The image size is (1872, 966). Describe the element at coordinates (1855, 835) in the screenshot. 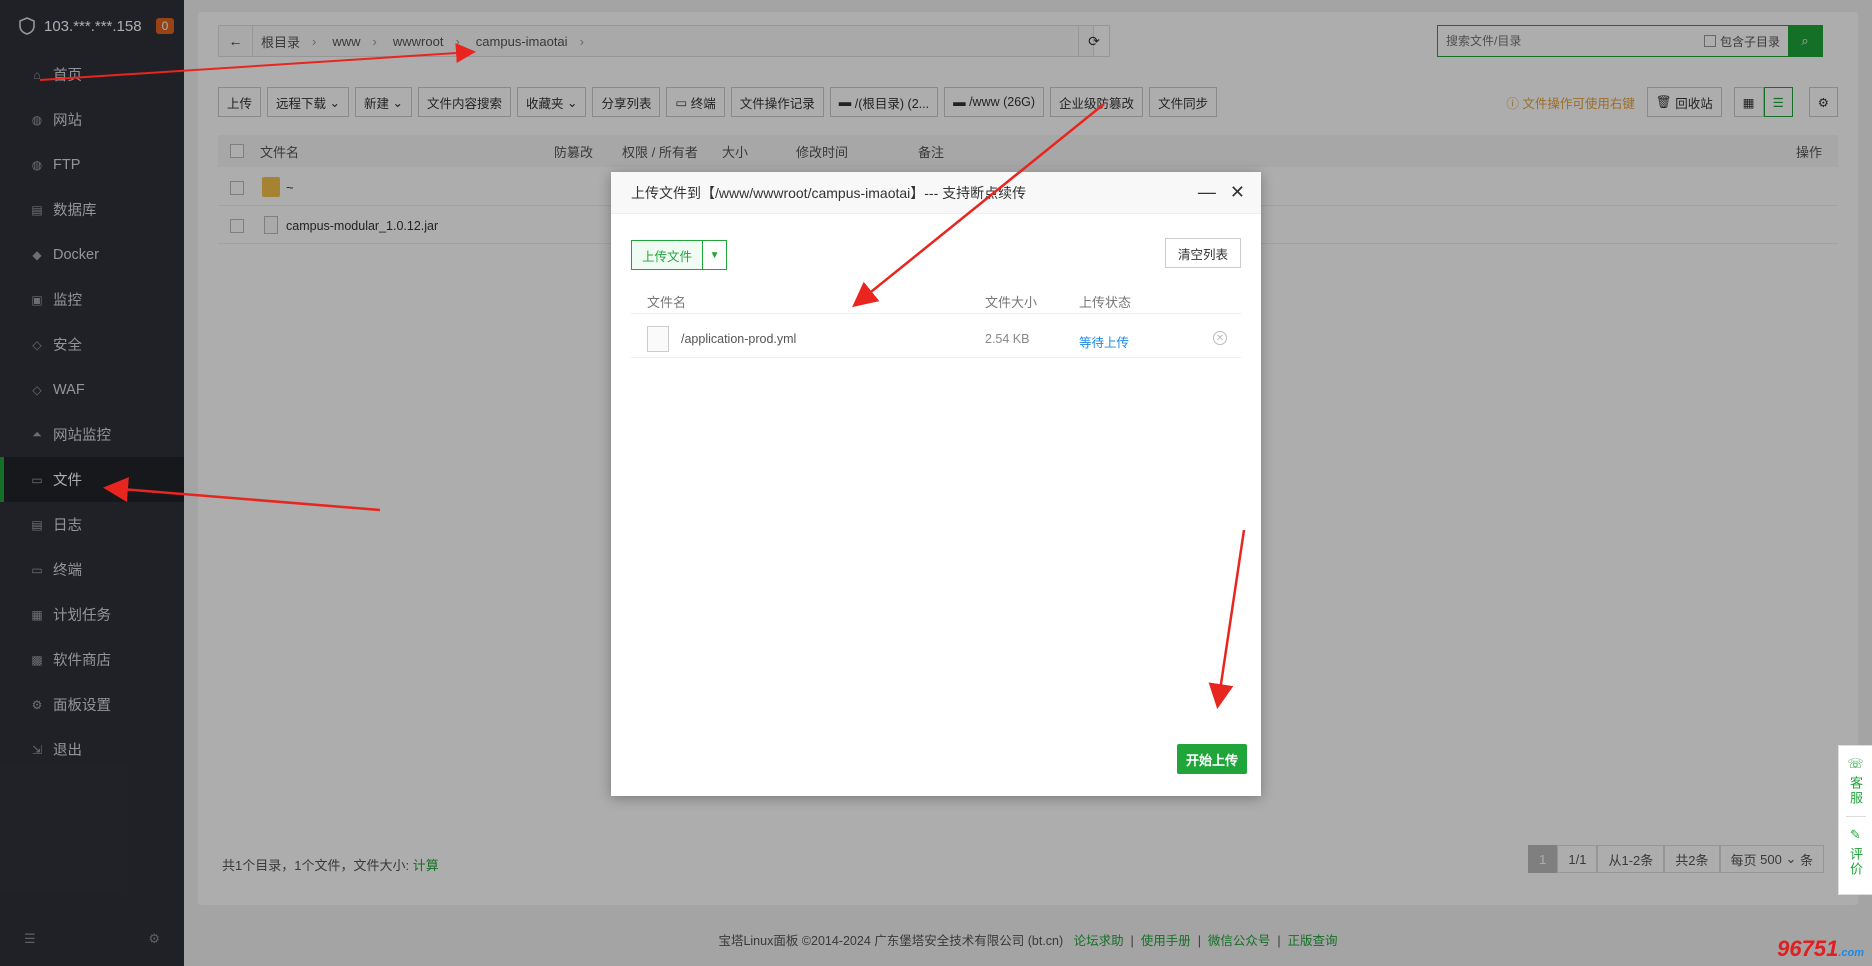

I see `edit-icon: ✎` at that location.